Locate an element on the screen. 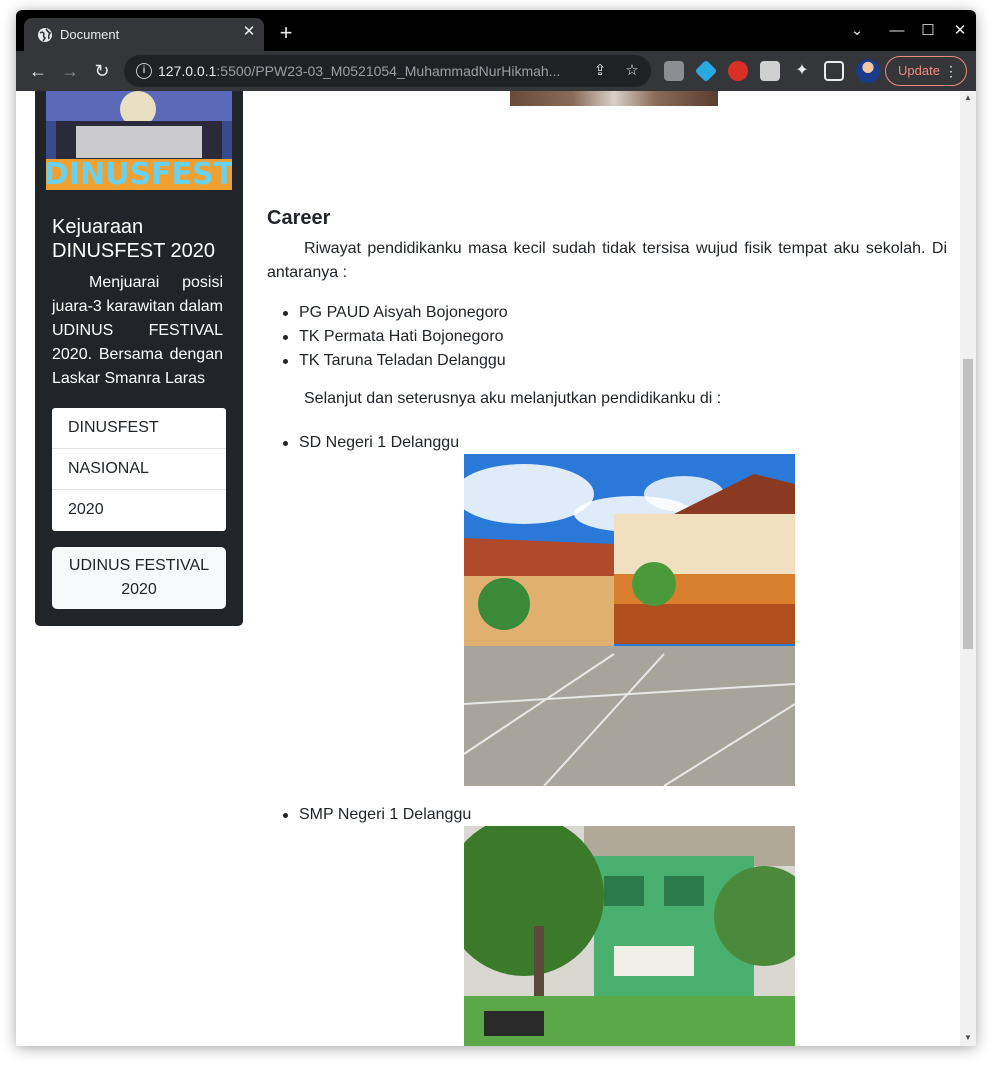 The image size is (992, 1078). tag-list: DINUSFEST NASIONAL 2020 is located at coordinates (139, 469).